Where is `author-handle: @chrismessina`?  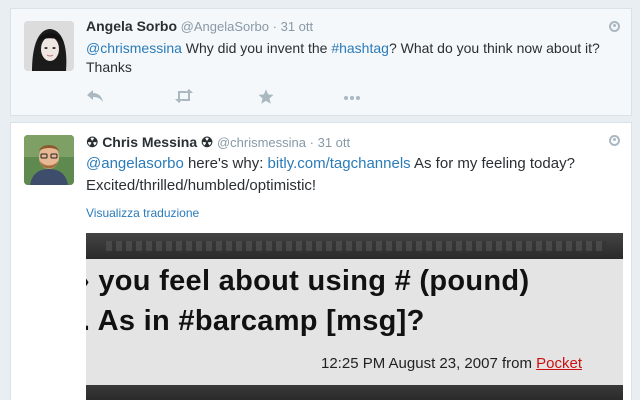 author-handle: @chrismessina is located at coordinates (261, 142).